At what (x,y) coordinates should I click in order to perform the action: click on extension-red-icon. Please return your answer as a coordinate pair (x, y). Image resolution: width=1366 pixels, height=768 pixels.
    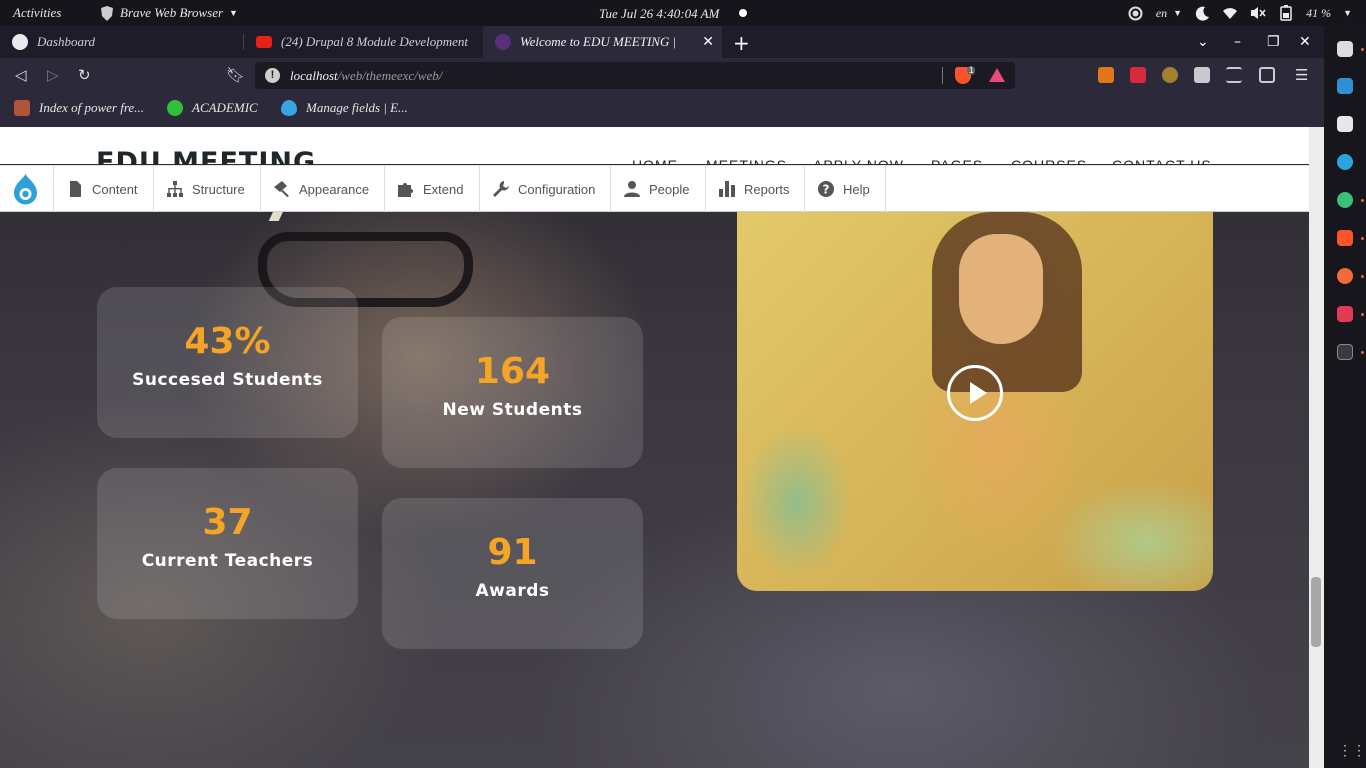
    Looking at the image, I should click on (1138, 75).